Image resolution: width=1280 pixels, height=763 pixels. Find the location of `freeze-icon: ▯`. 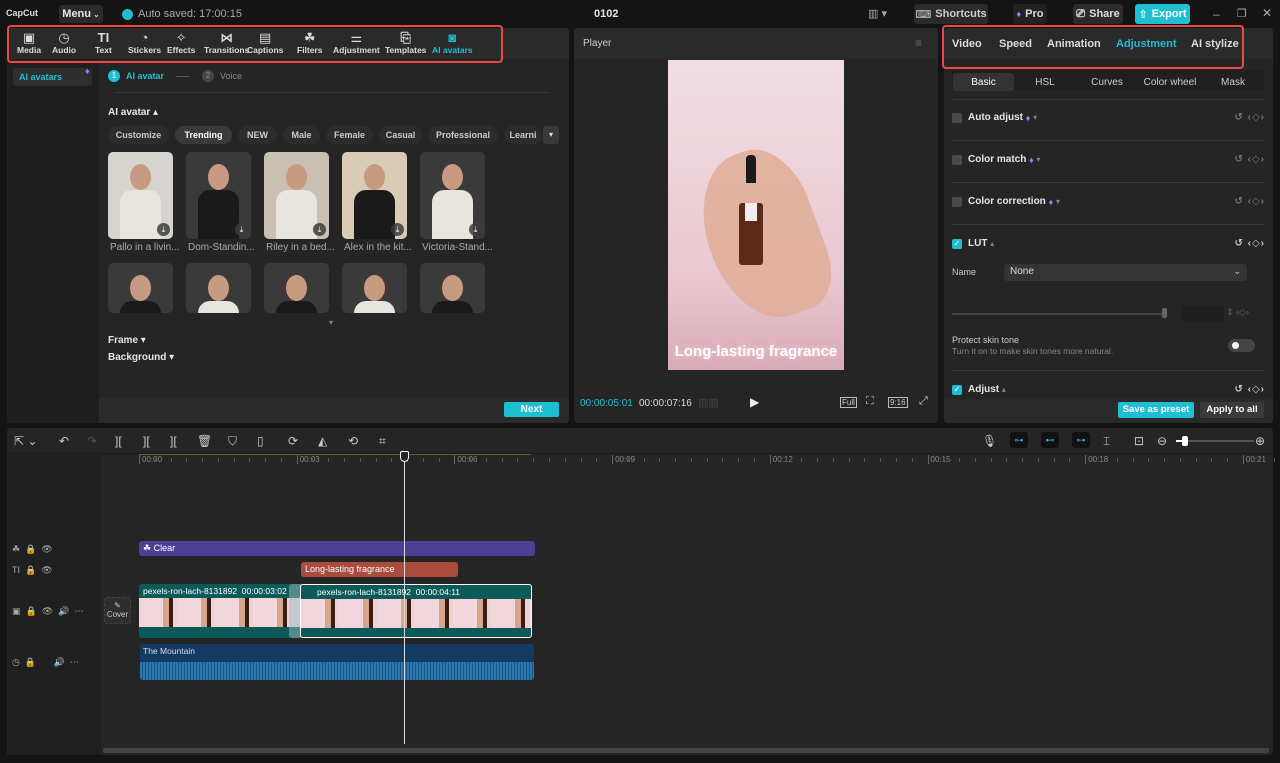

freeze-icon: ▯ is located at coordinates (260, 441).